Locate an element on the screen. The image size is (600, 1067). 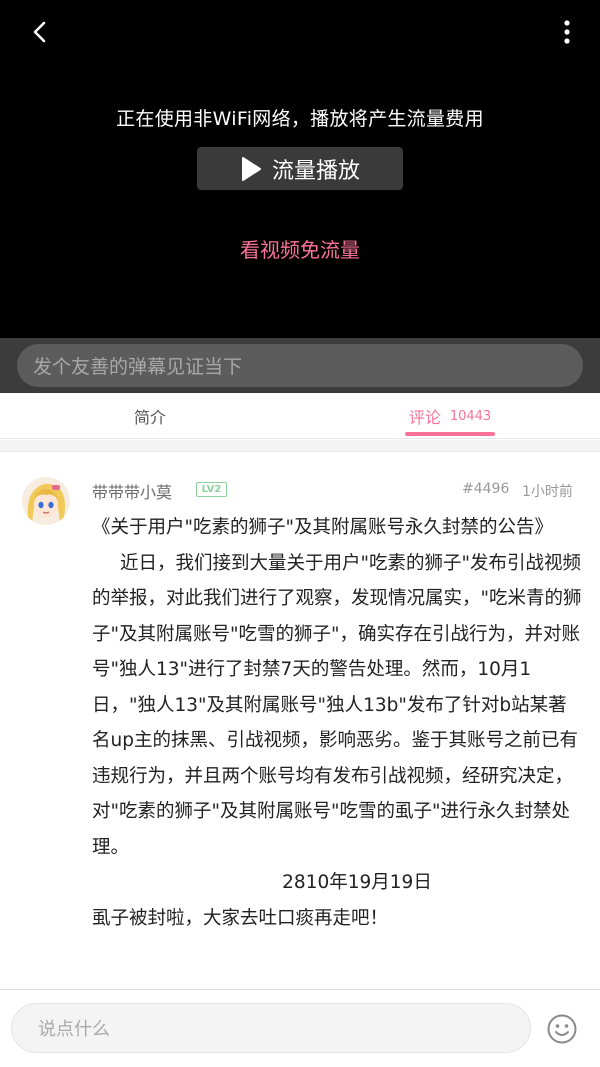
more-vertical-icon is located at coordinates (567, 32).